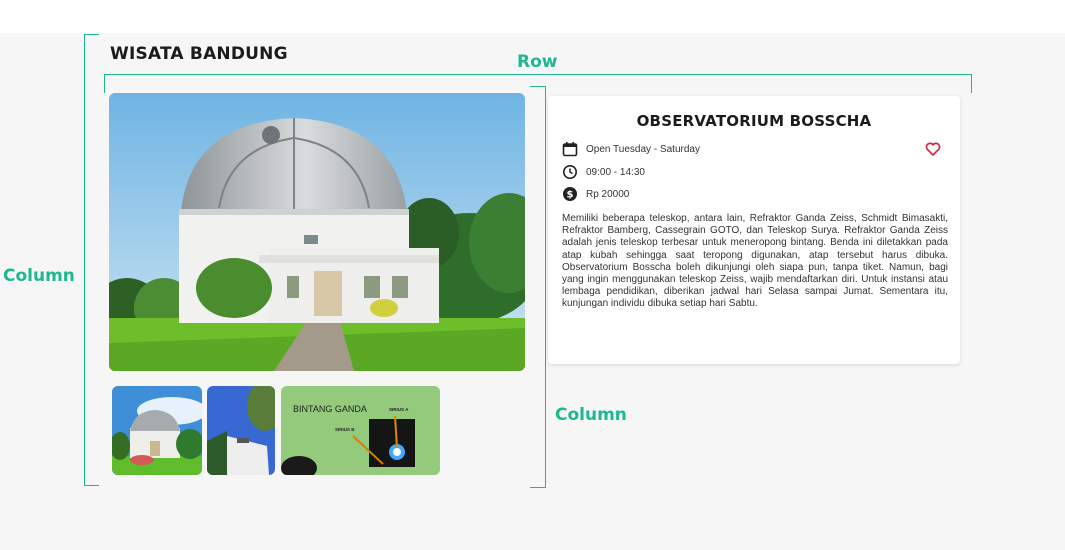 The width and height of the screenshot is (1065, 550). I want to click on opening-days-row: Open Tuesday - Saturday, so click(631, 149).